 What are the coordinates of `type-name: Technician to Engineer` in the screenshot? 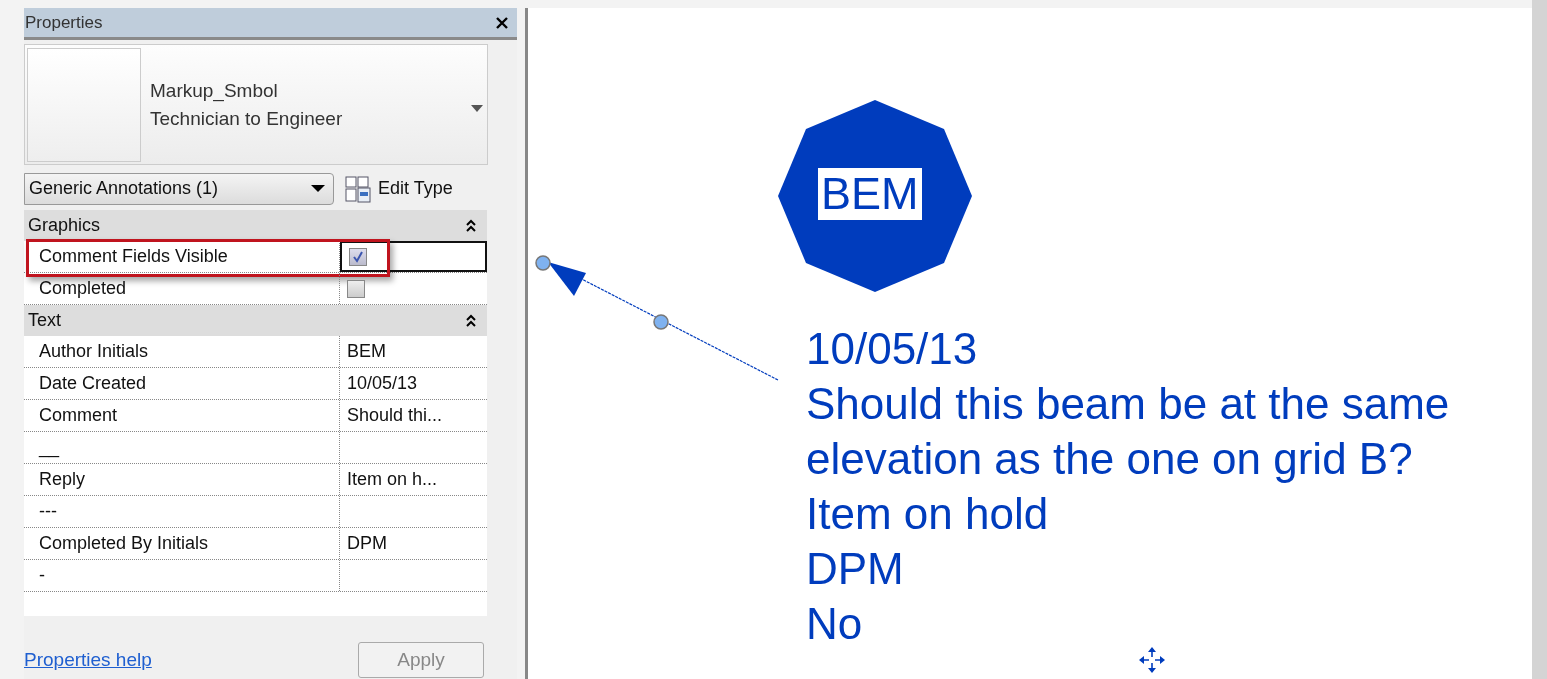 It's located at (246, 118).